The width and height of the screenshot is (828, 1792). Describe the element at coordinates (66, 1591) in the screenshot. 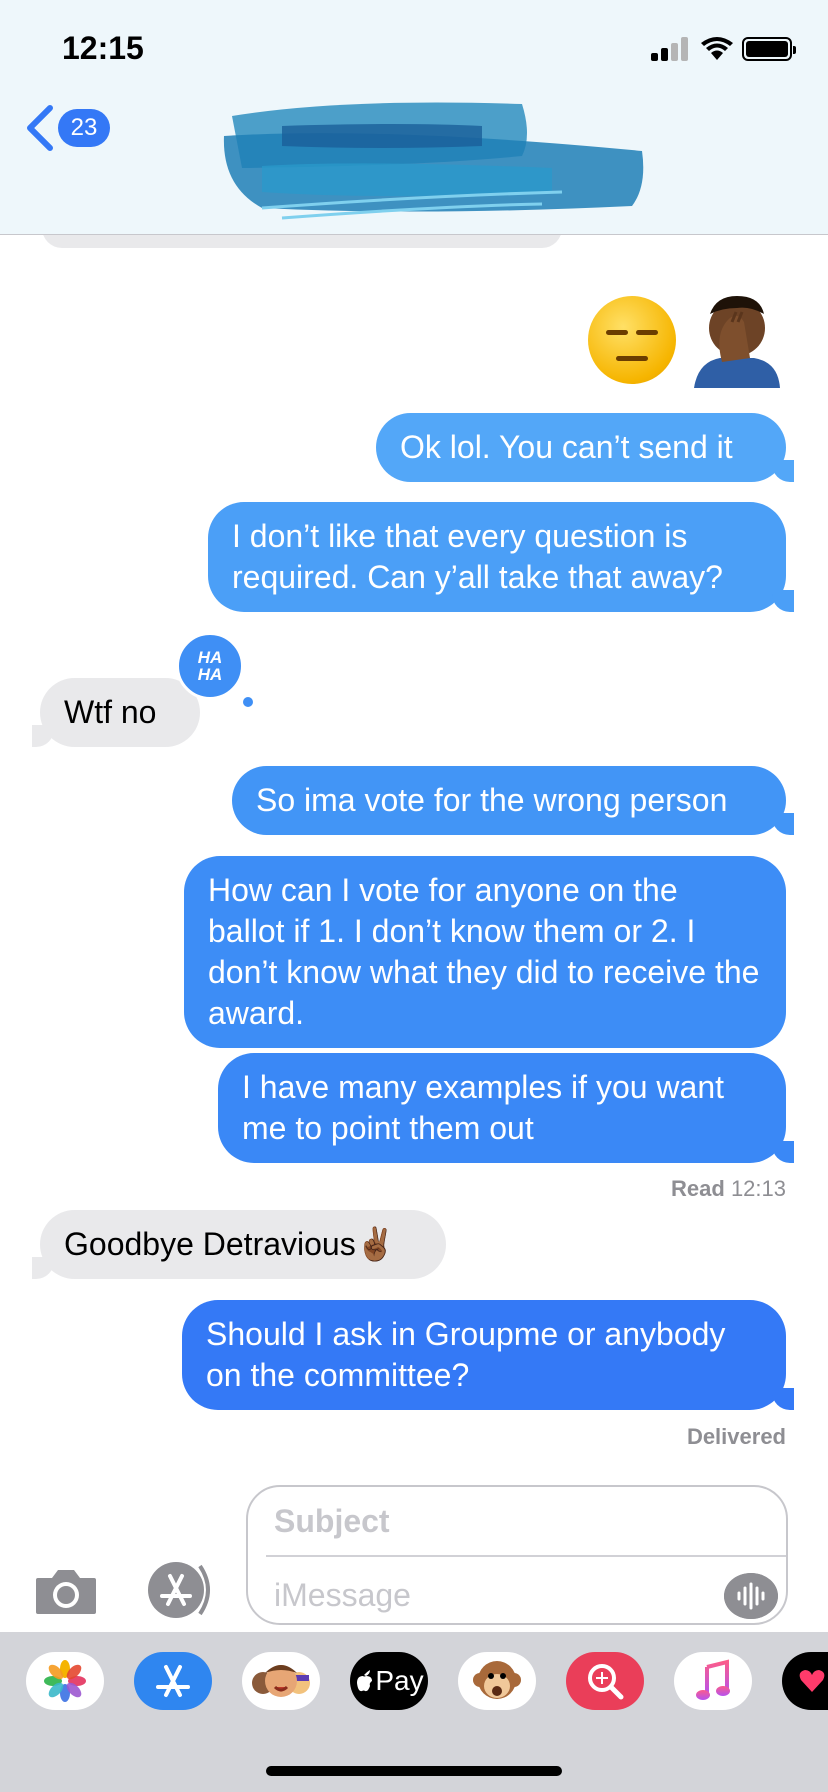

I see `camera-icon` at that location.